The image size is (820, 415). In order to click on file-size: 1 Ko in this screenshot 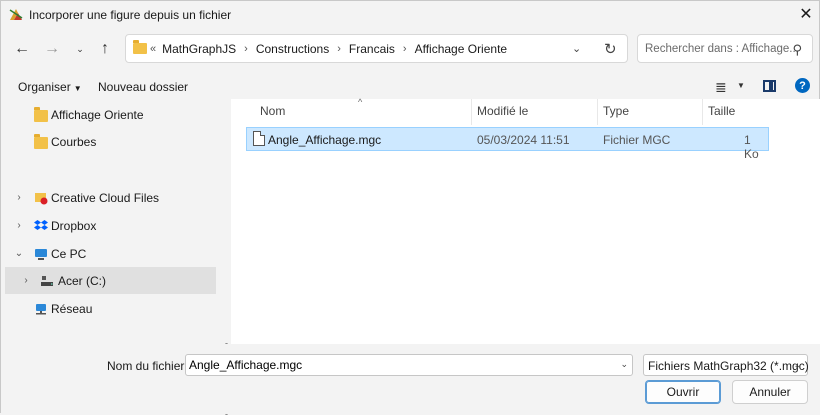, I will do `click(751, 147)`.